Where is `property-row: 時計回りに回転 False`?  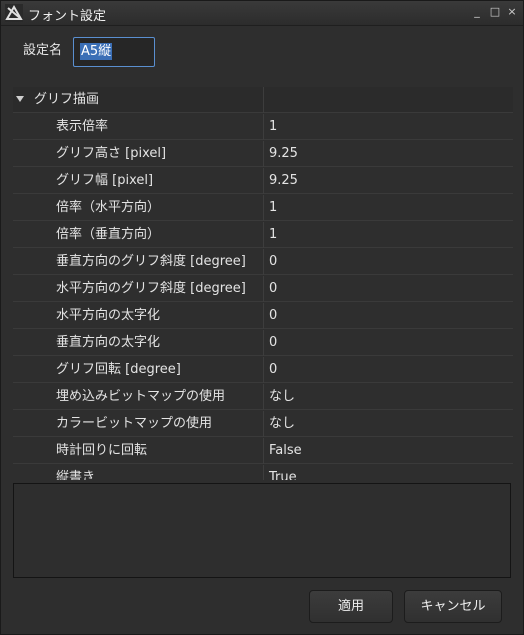
property-row: 時計回りに回転 False is located at coordinates (263, 451).